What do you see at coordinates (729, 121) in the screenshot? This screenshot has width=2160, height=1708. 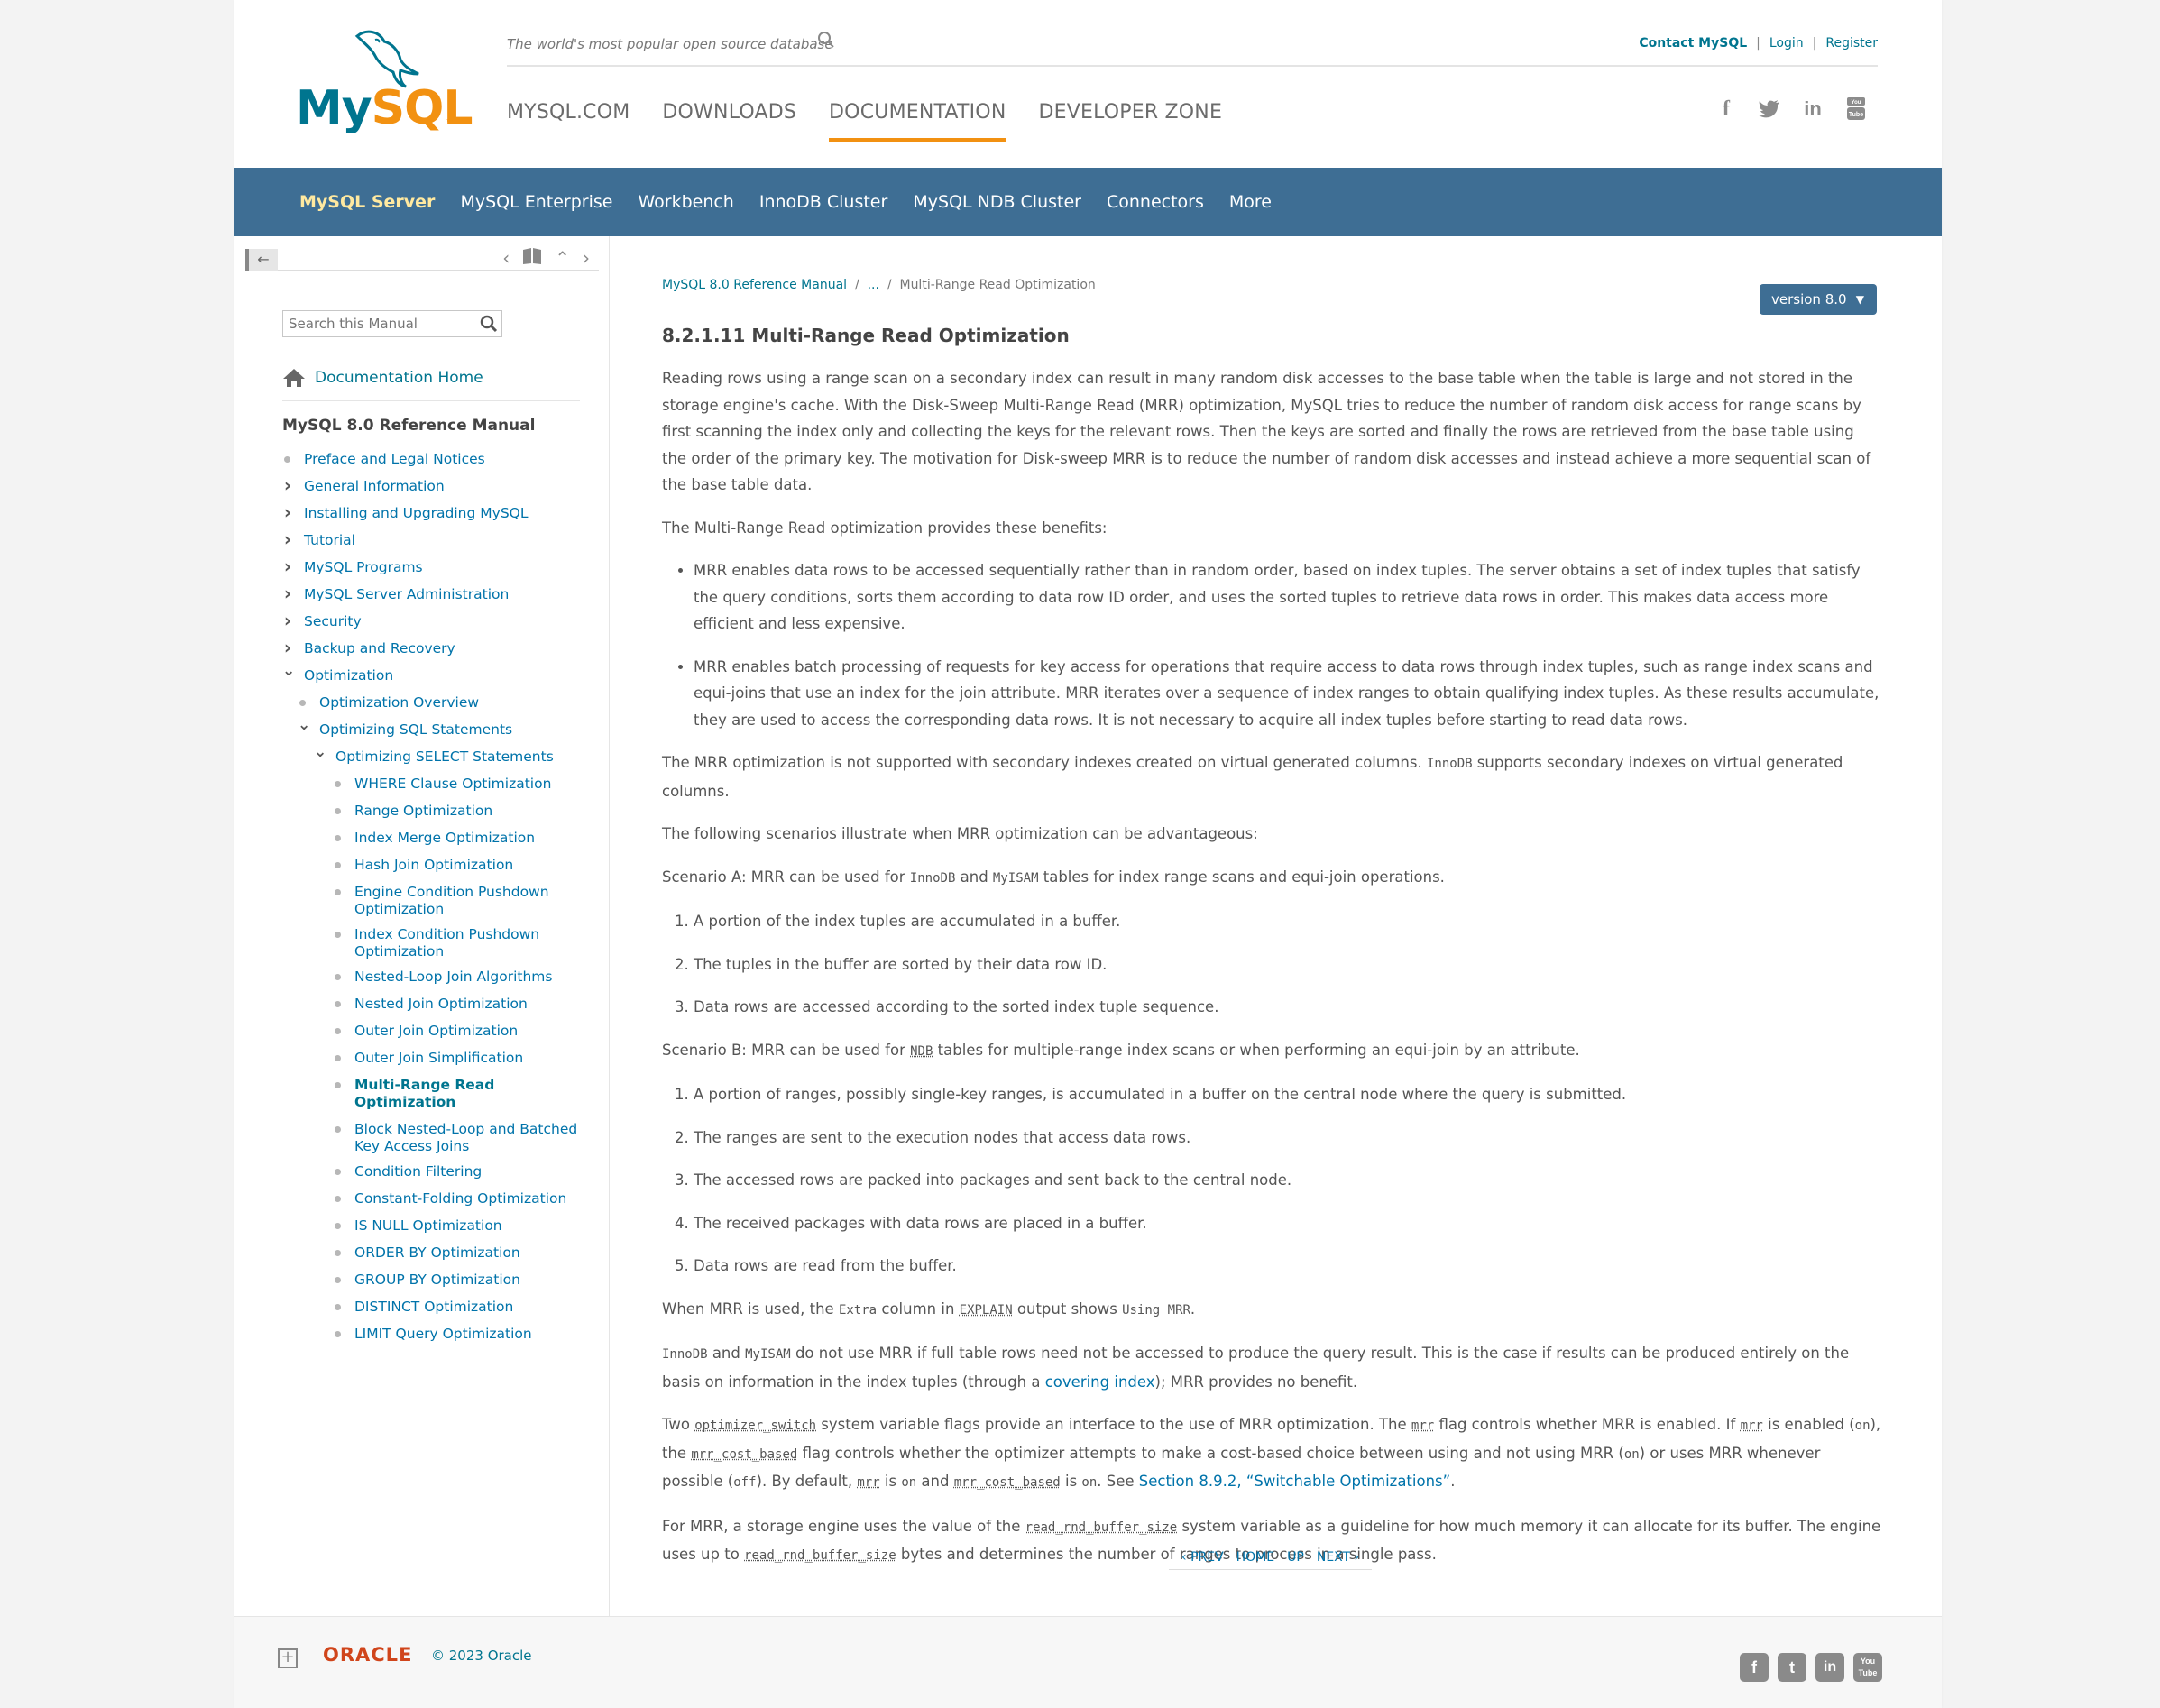 I see `nav-downloads: DOWNLOADS` at bounding box center [729, 121].